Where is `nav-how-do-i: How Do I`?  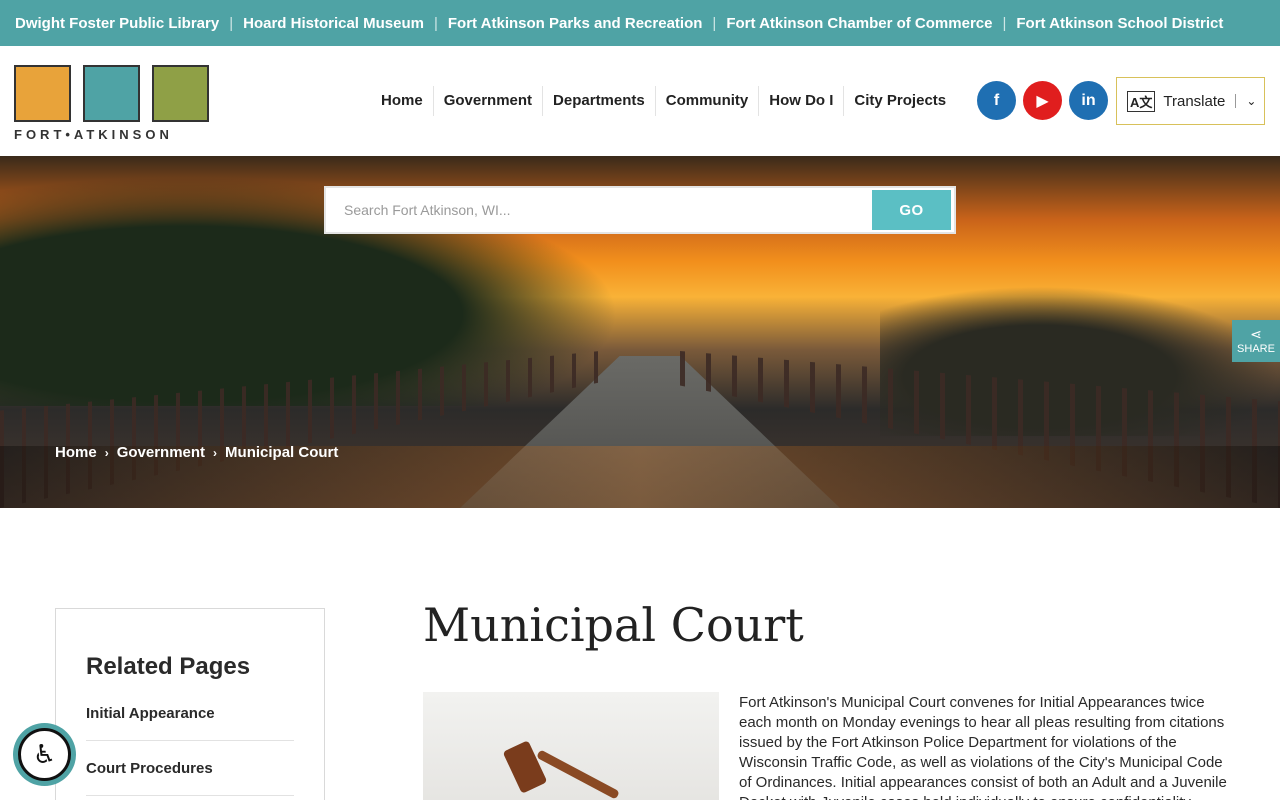
nav-how-do-i: How Do I is located at coordinates (802, 101).